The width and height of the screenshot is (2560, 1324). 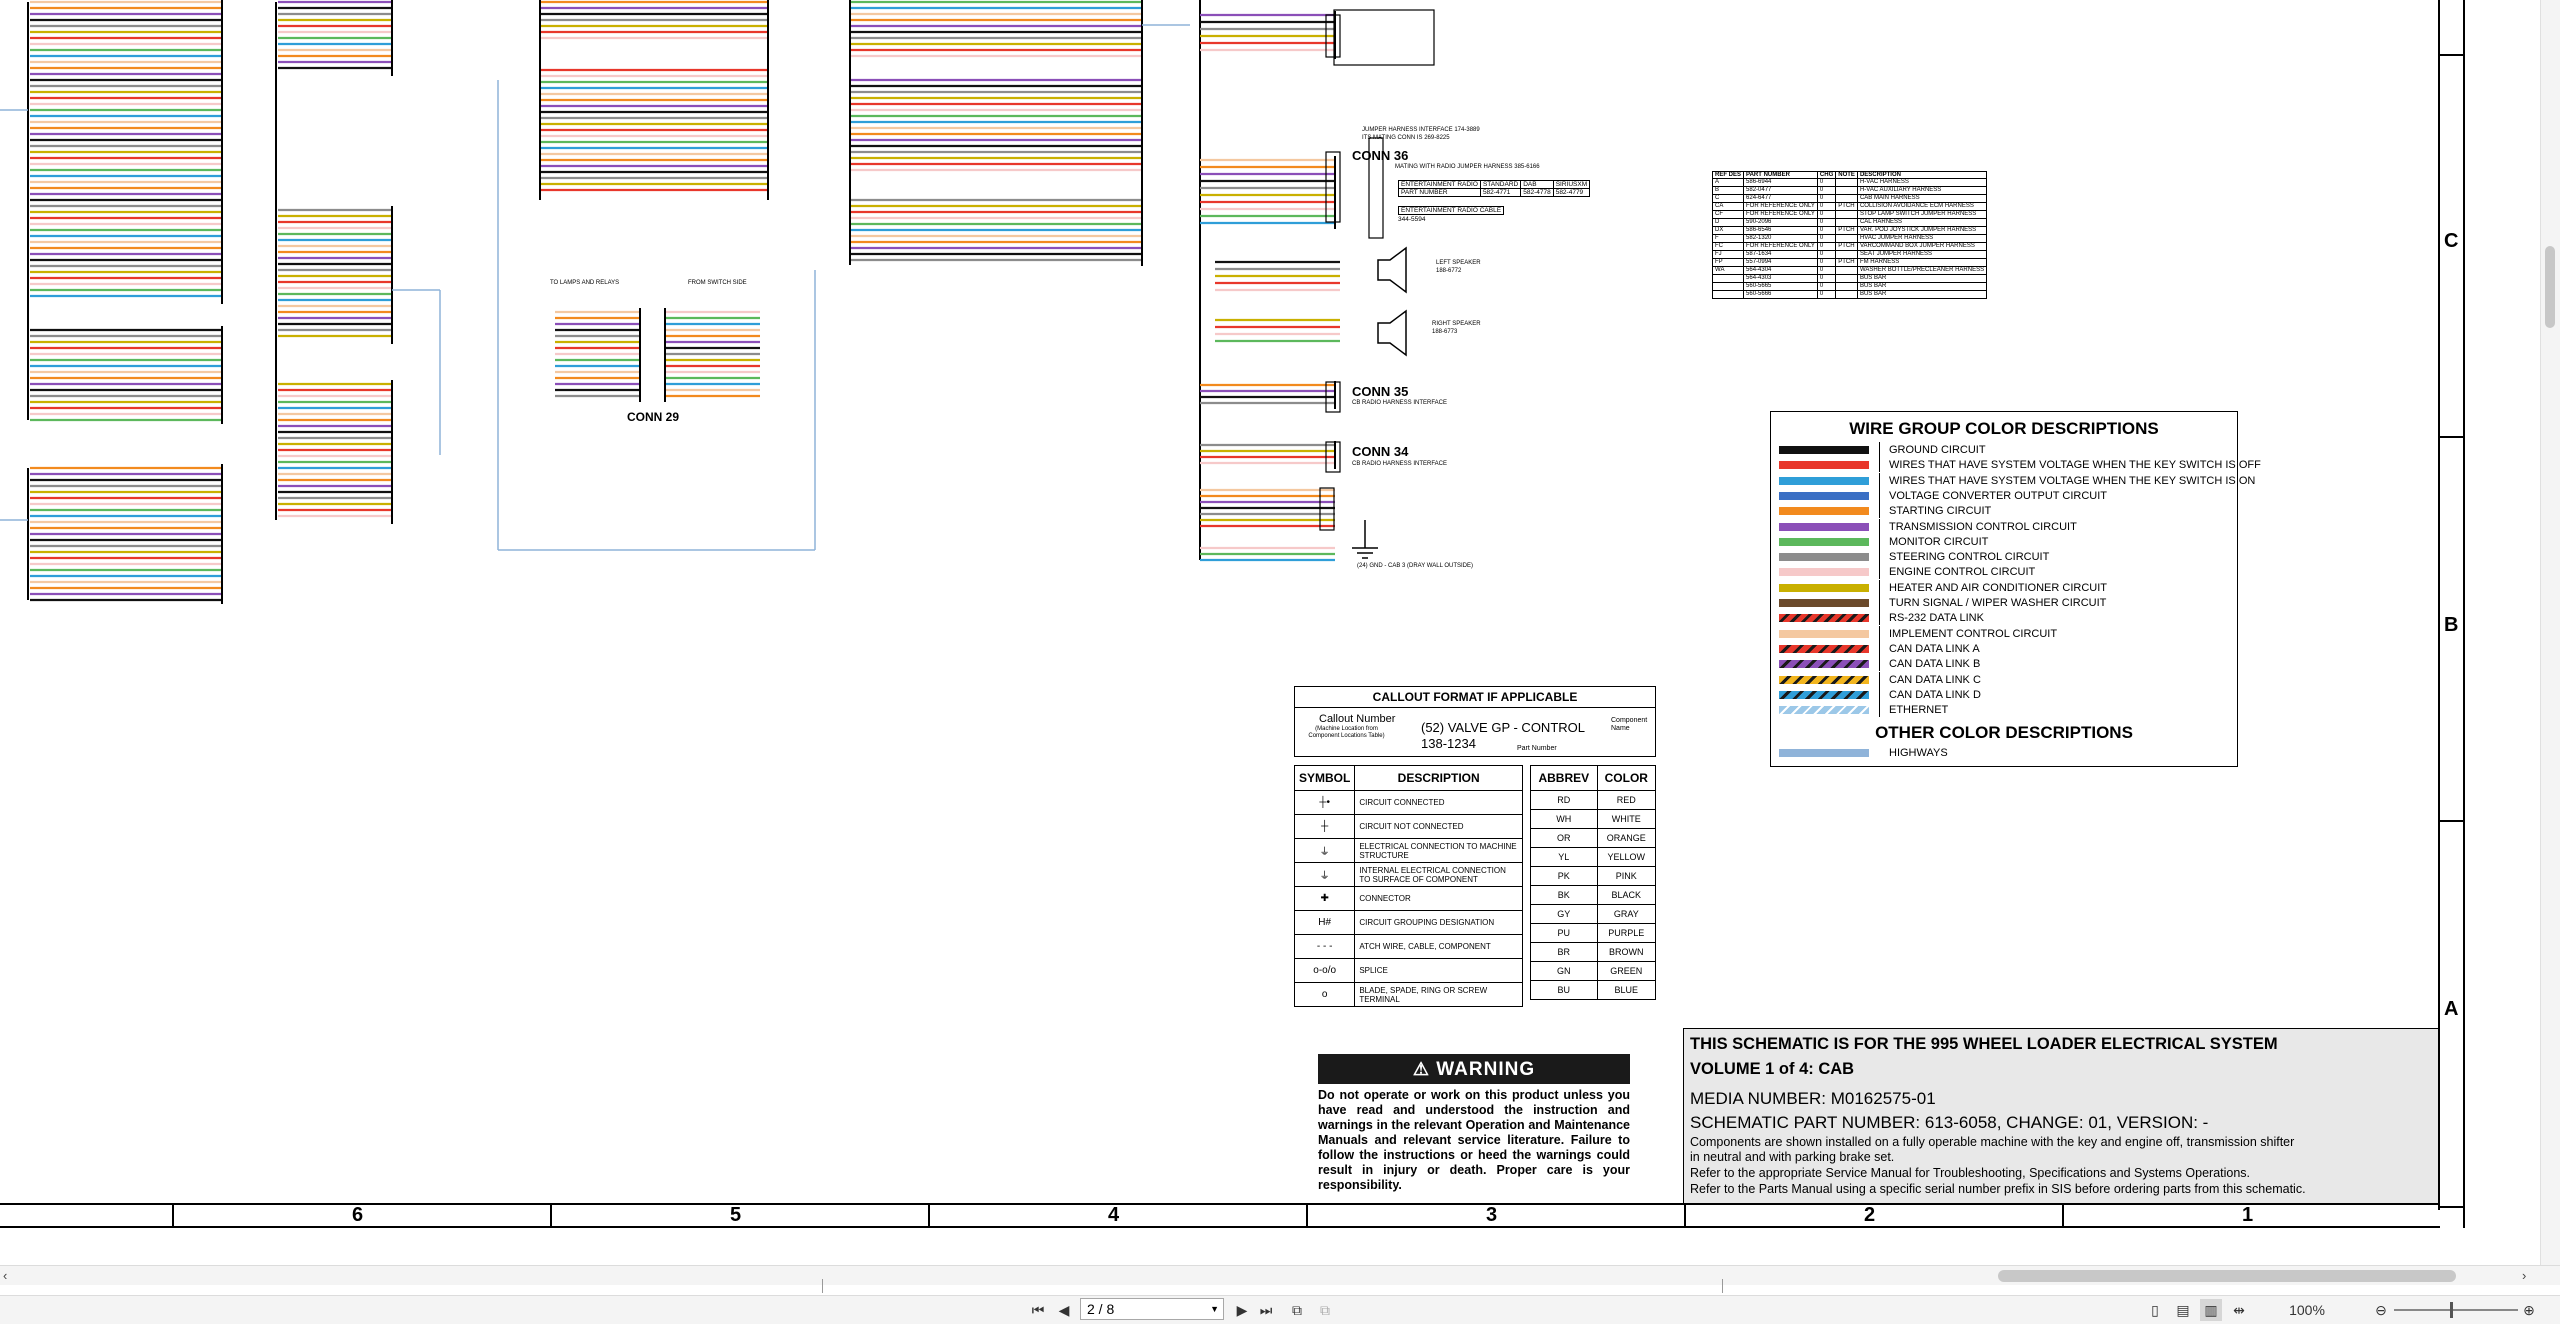 What do you see at coordinates (1451, 210) in the screenshot?
I see `radio-cable-label: ENTERTAINMENT RADIO CABLE` at bounding box center [1451, 210].